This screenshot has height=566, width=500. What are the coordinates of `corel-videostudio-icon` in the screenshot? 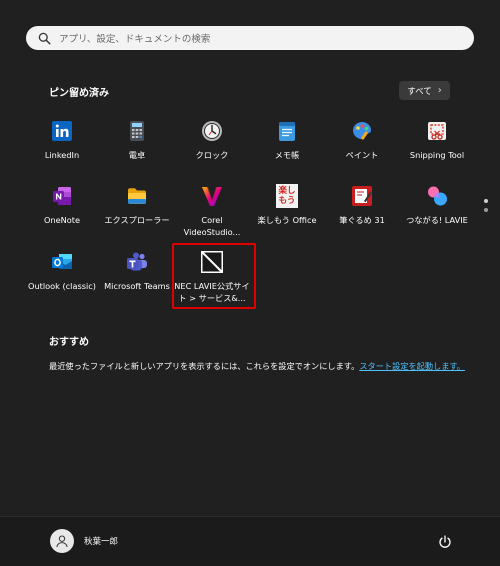 It's located at (212, 196).